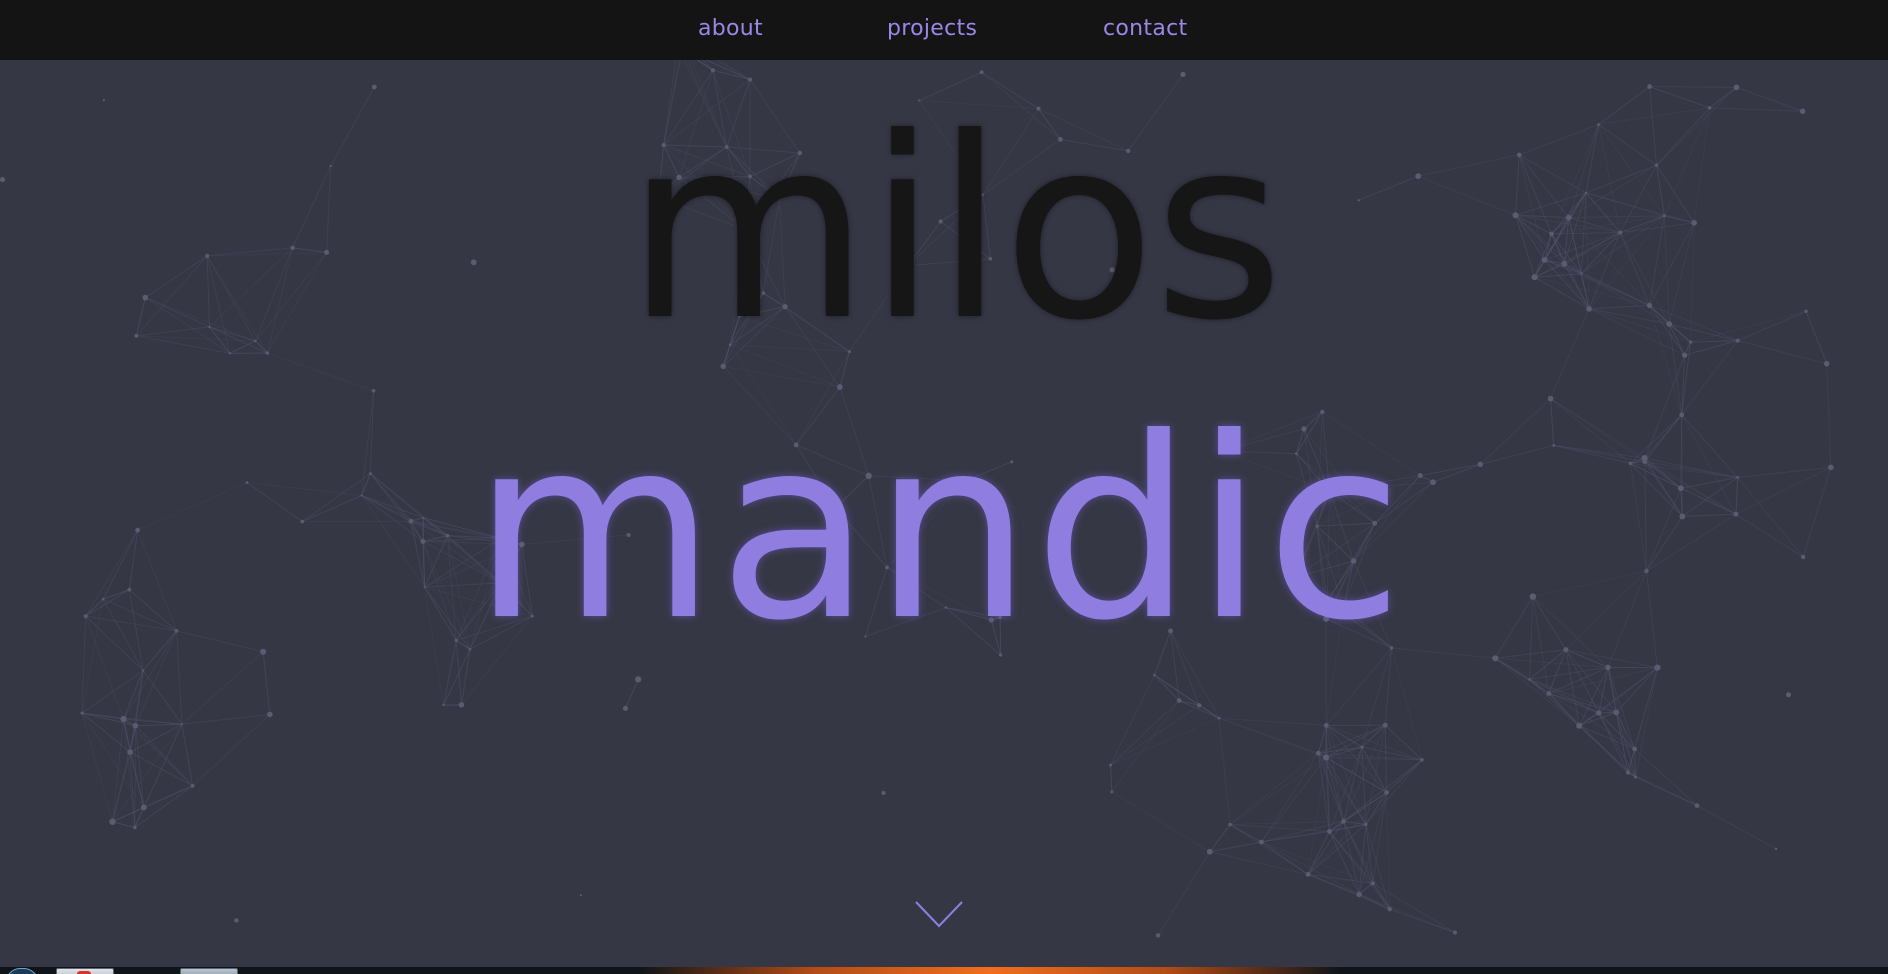 The width and height of the screenshot is (1888, 974). Describe the element at coordinates (990, 970) in the screenshot. I see `taskbar-glow` at that location.